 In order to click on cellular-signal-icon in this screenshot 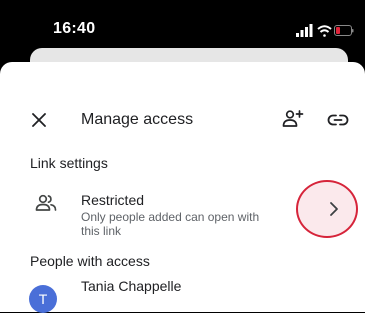, I will do `click(304, 30)`.